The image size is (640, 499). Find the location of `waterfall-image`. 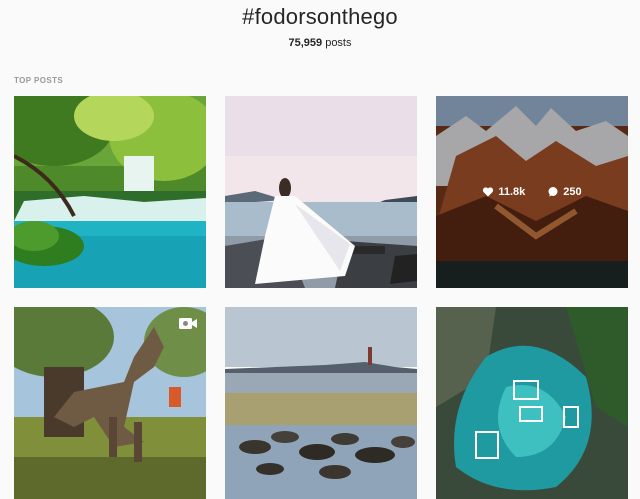

waterfall-image is located at coordinates (110, 192).